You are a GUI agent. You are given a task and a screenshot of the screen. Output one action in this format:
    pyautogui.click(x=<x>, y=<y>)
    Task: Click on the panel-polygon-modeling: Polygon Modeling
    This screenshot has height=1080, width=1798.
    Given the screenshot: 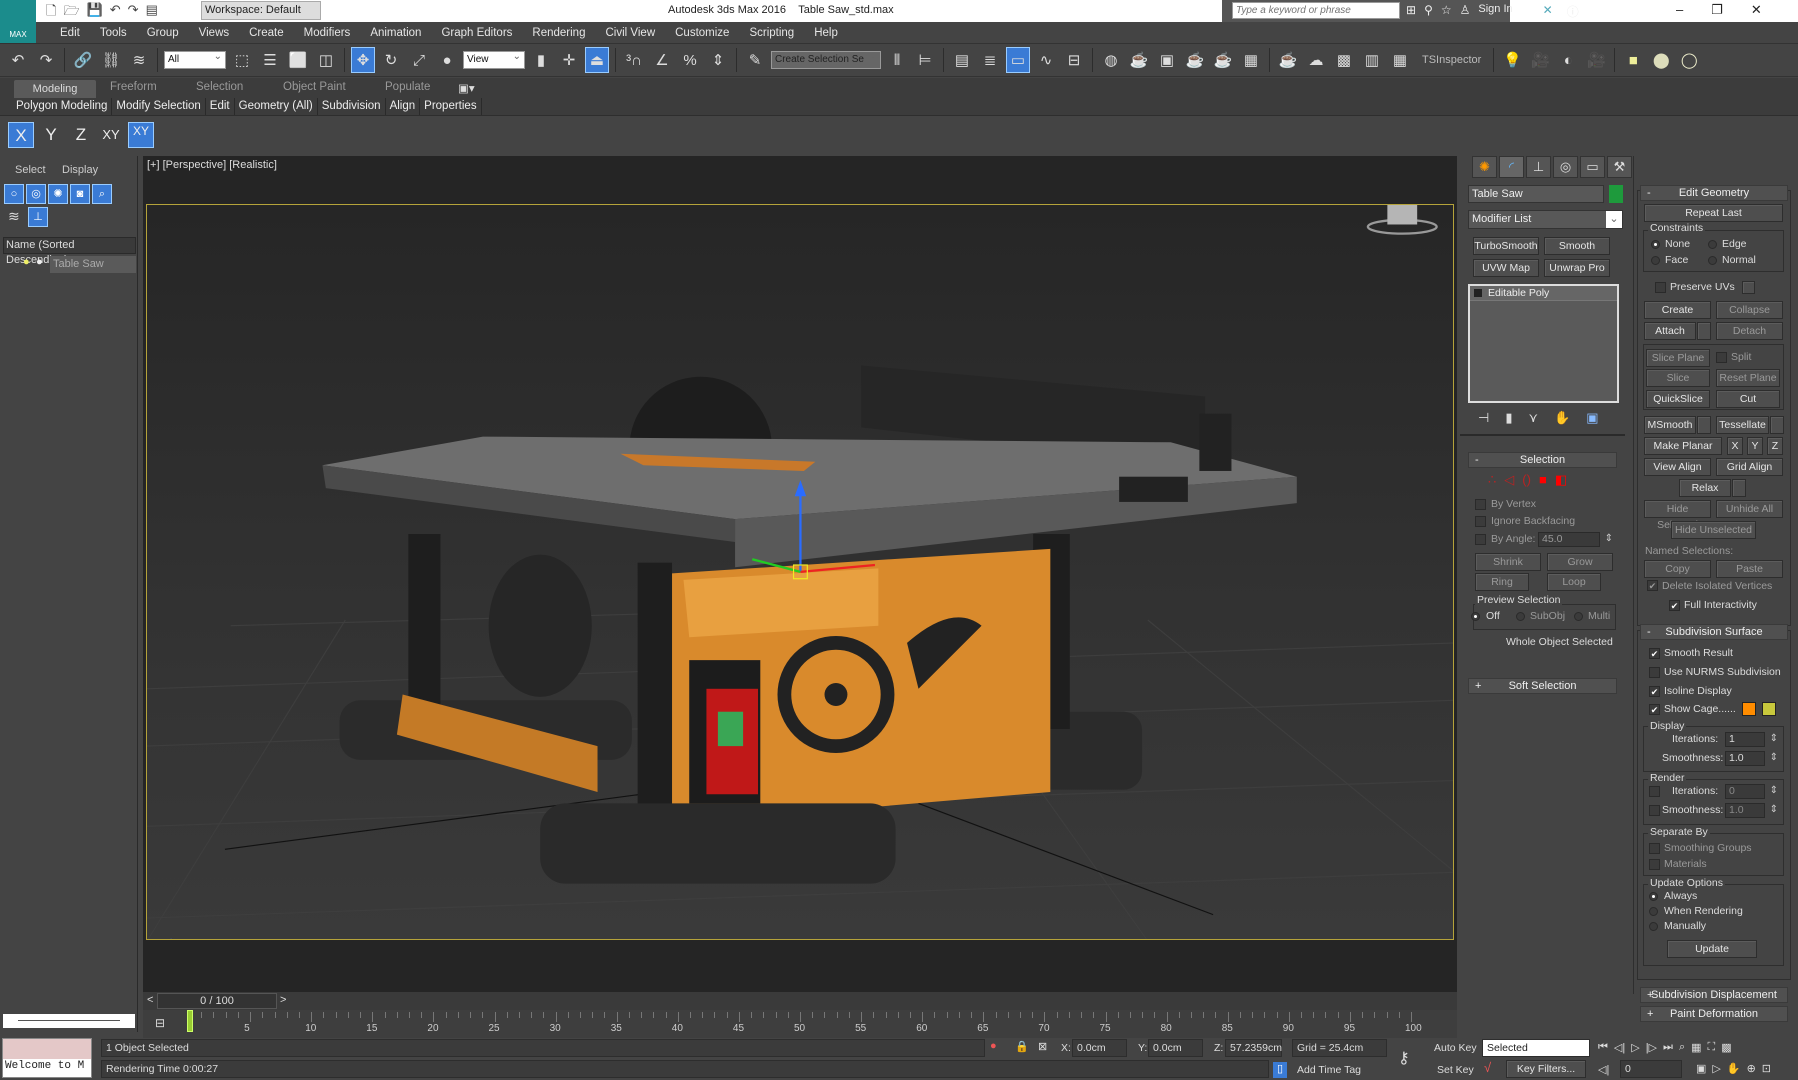 What is the action you would take?
    pyautogui.click(x=62, y=106)
    